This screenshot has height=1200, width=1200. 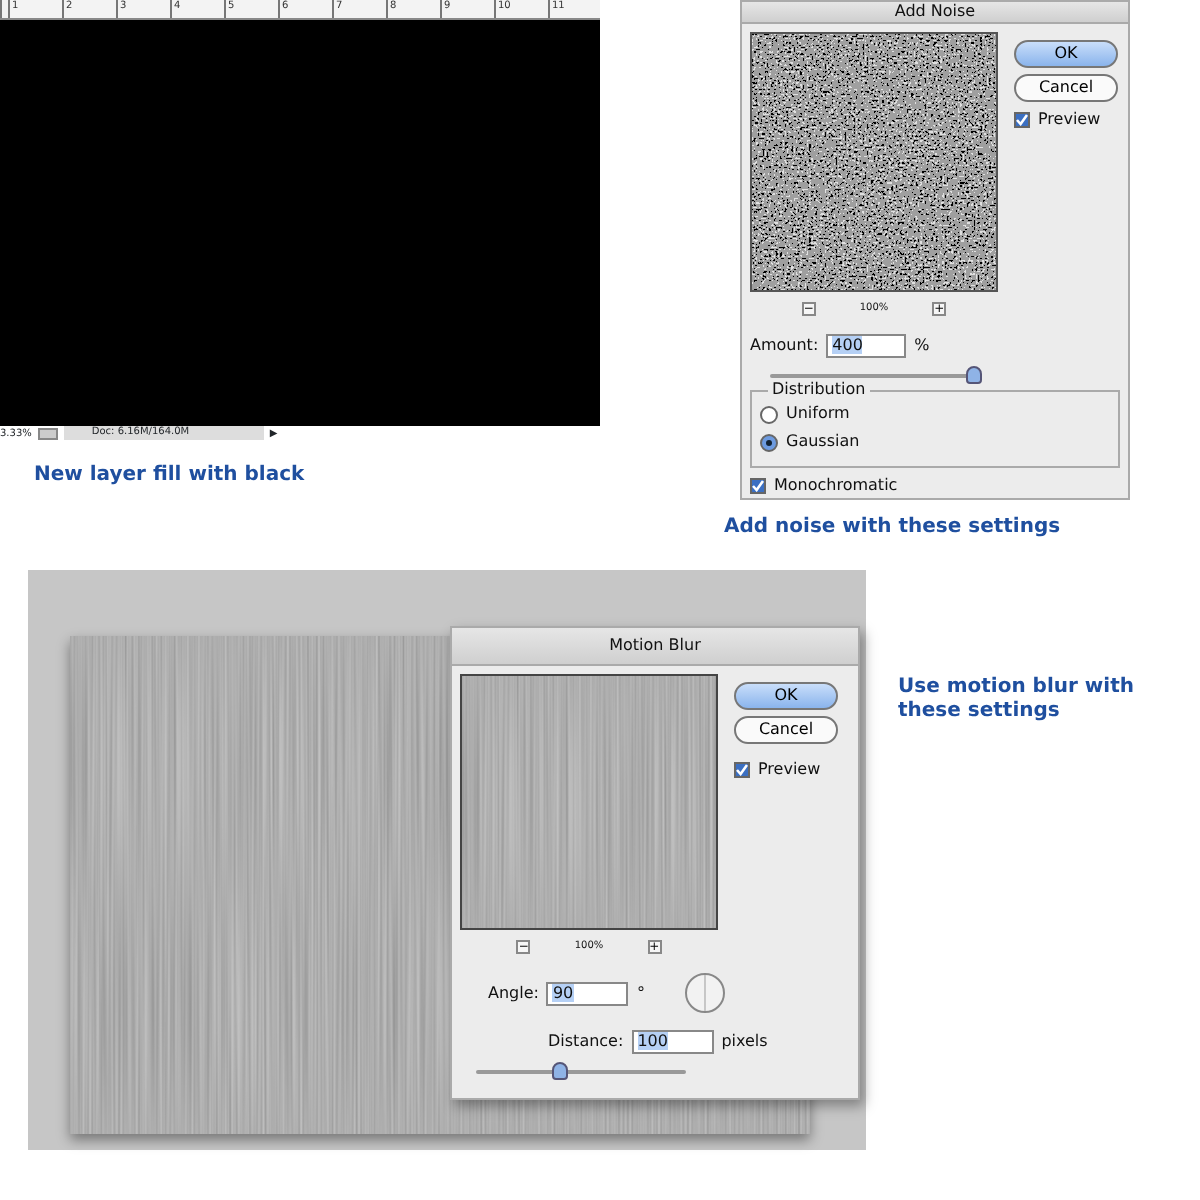 I want to click on radio-label: Uniform, so click(x=818, y=414).